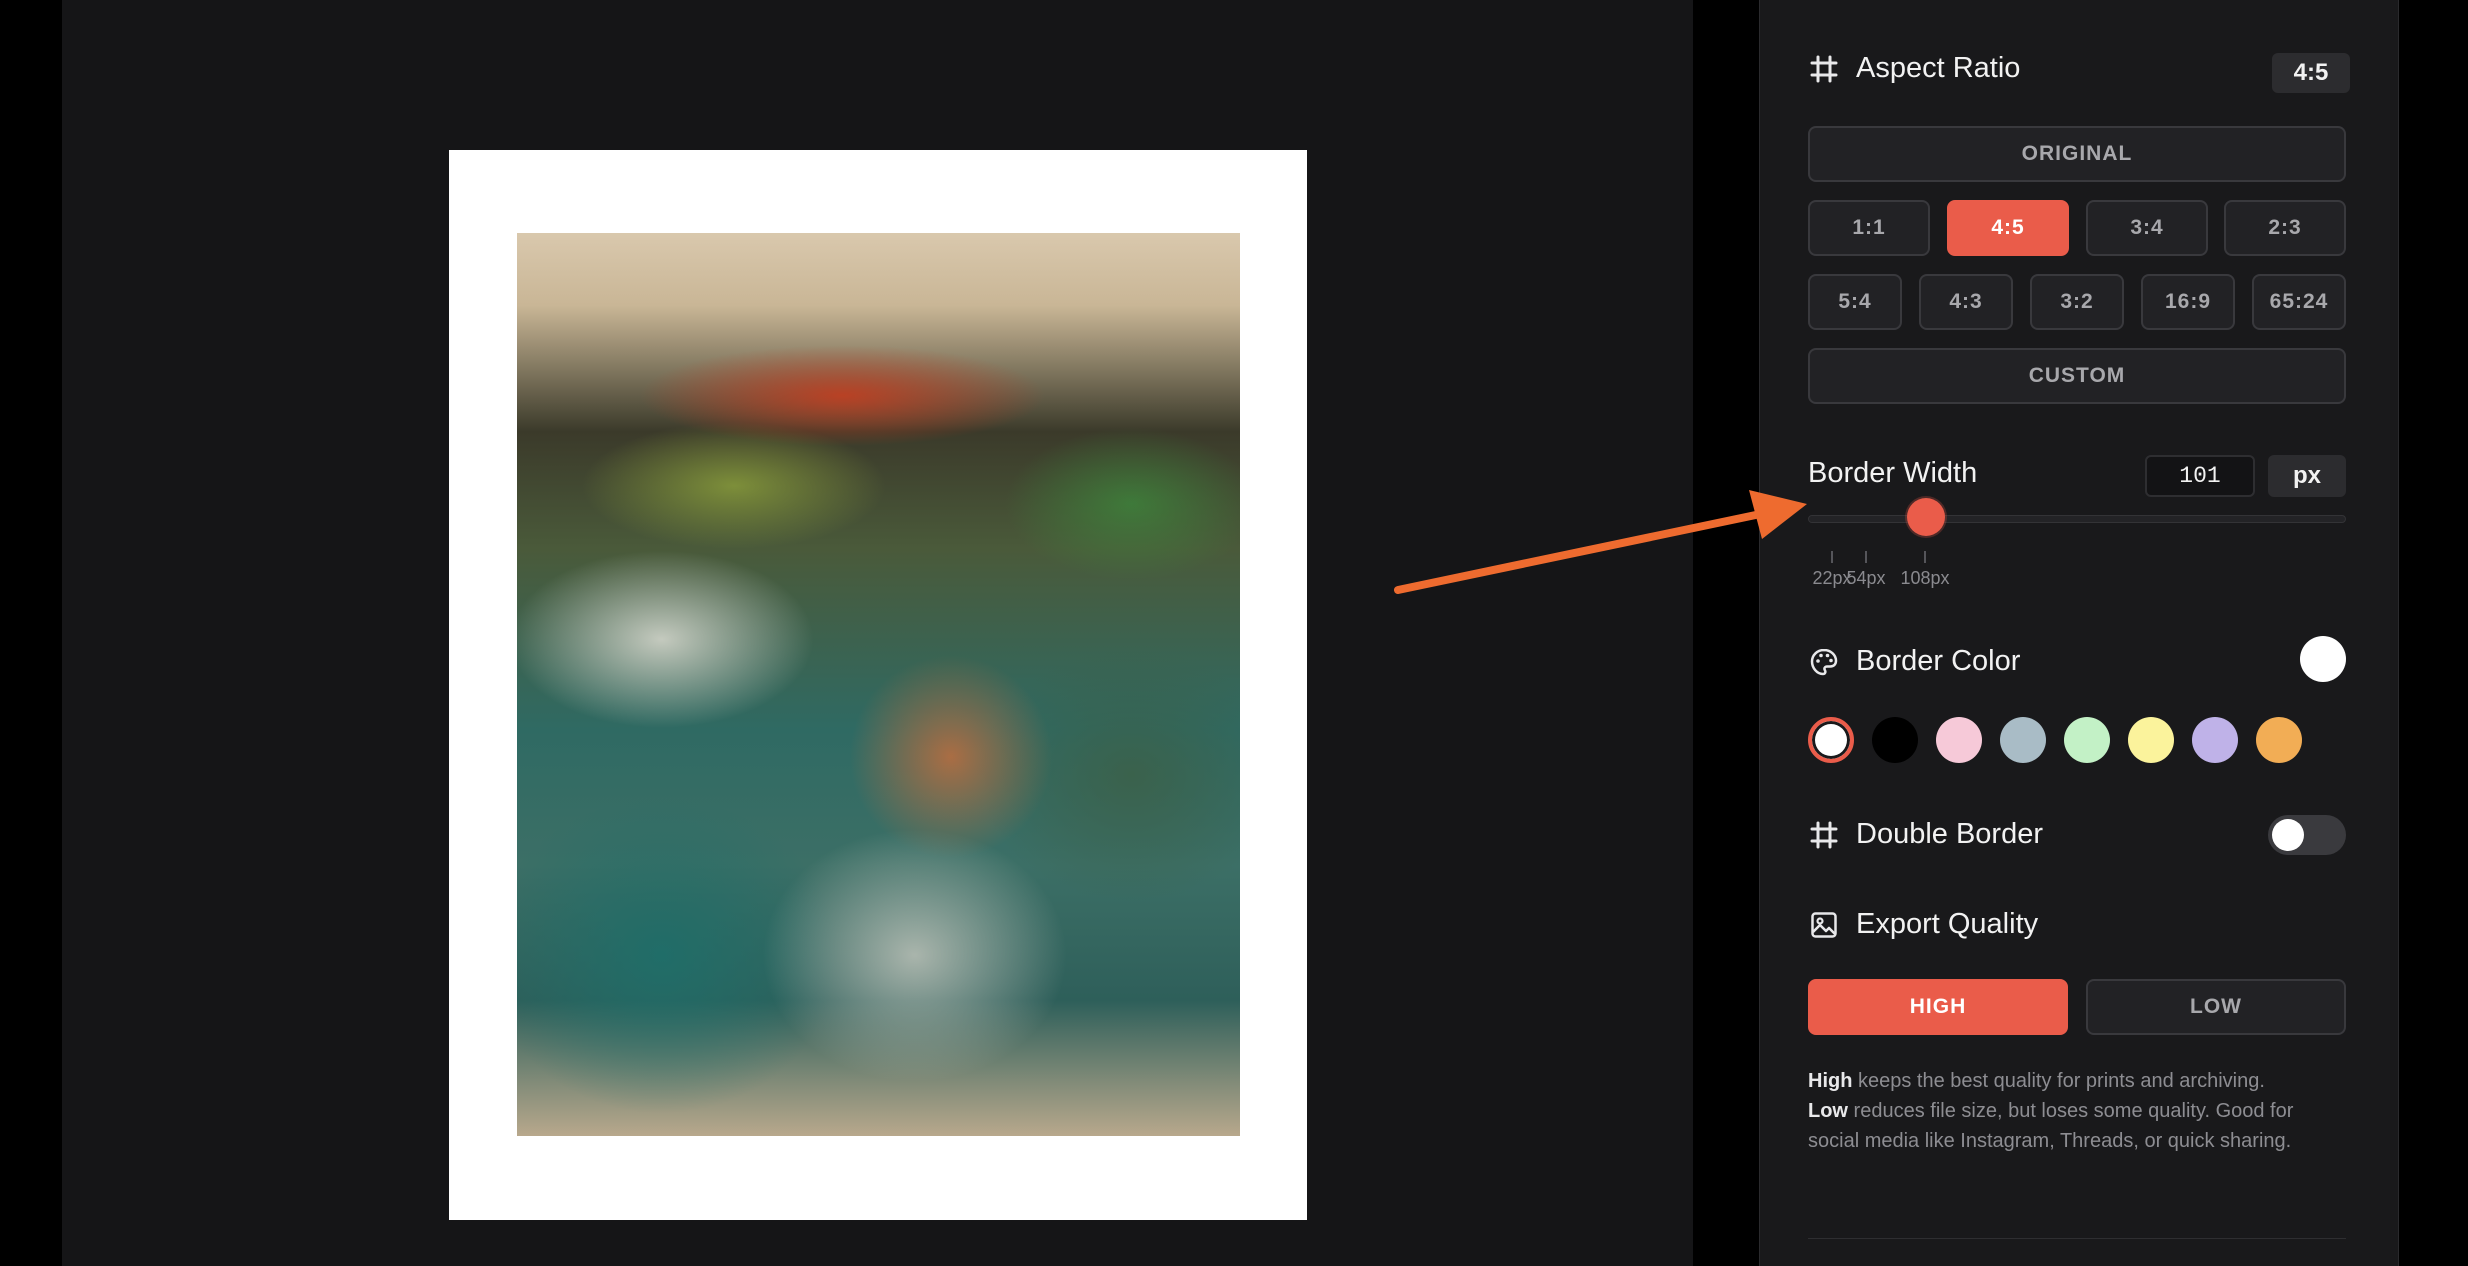  Describe the element at coordinates (1824, 662) in the screenshot. I see `palette-icon` at that location.